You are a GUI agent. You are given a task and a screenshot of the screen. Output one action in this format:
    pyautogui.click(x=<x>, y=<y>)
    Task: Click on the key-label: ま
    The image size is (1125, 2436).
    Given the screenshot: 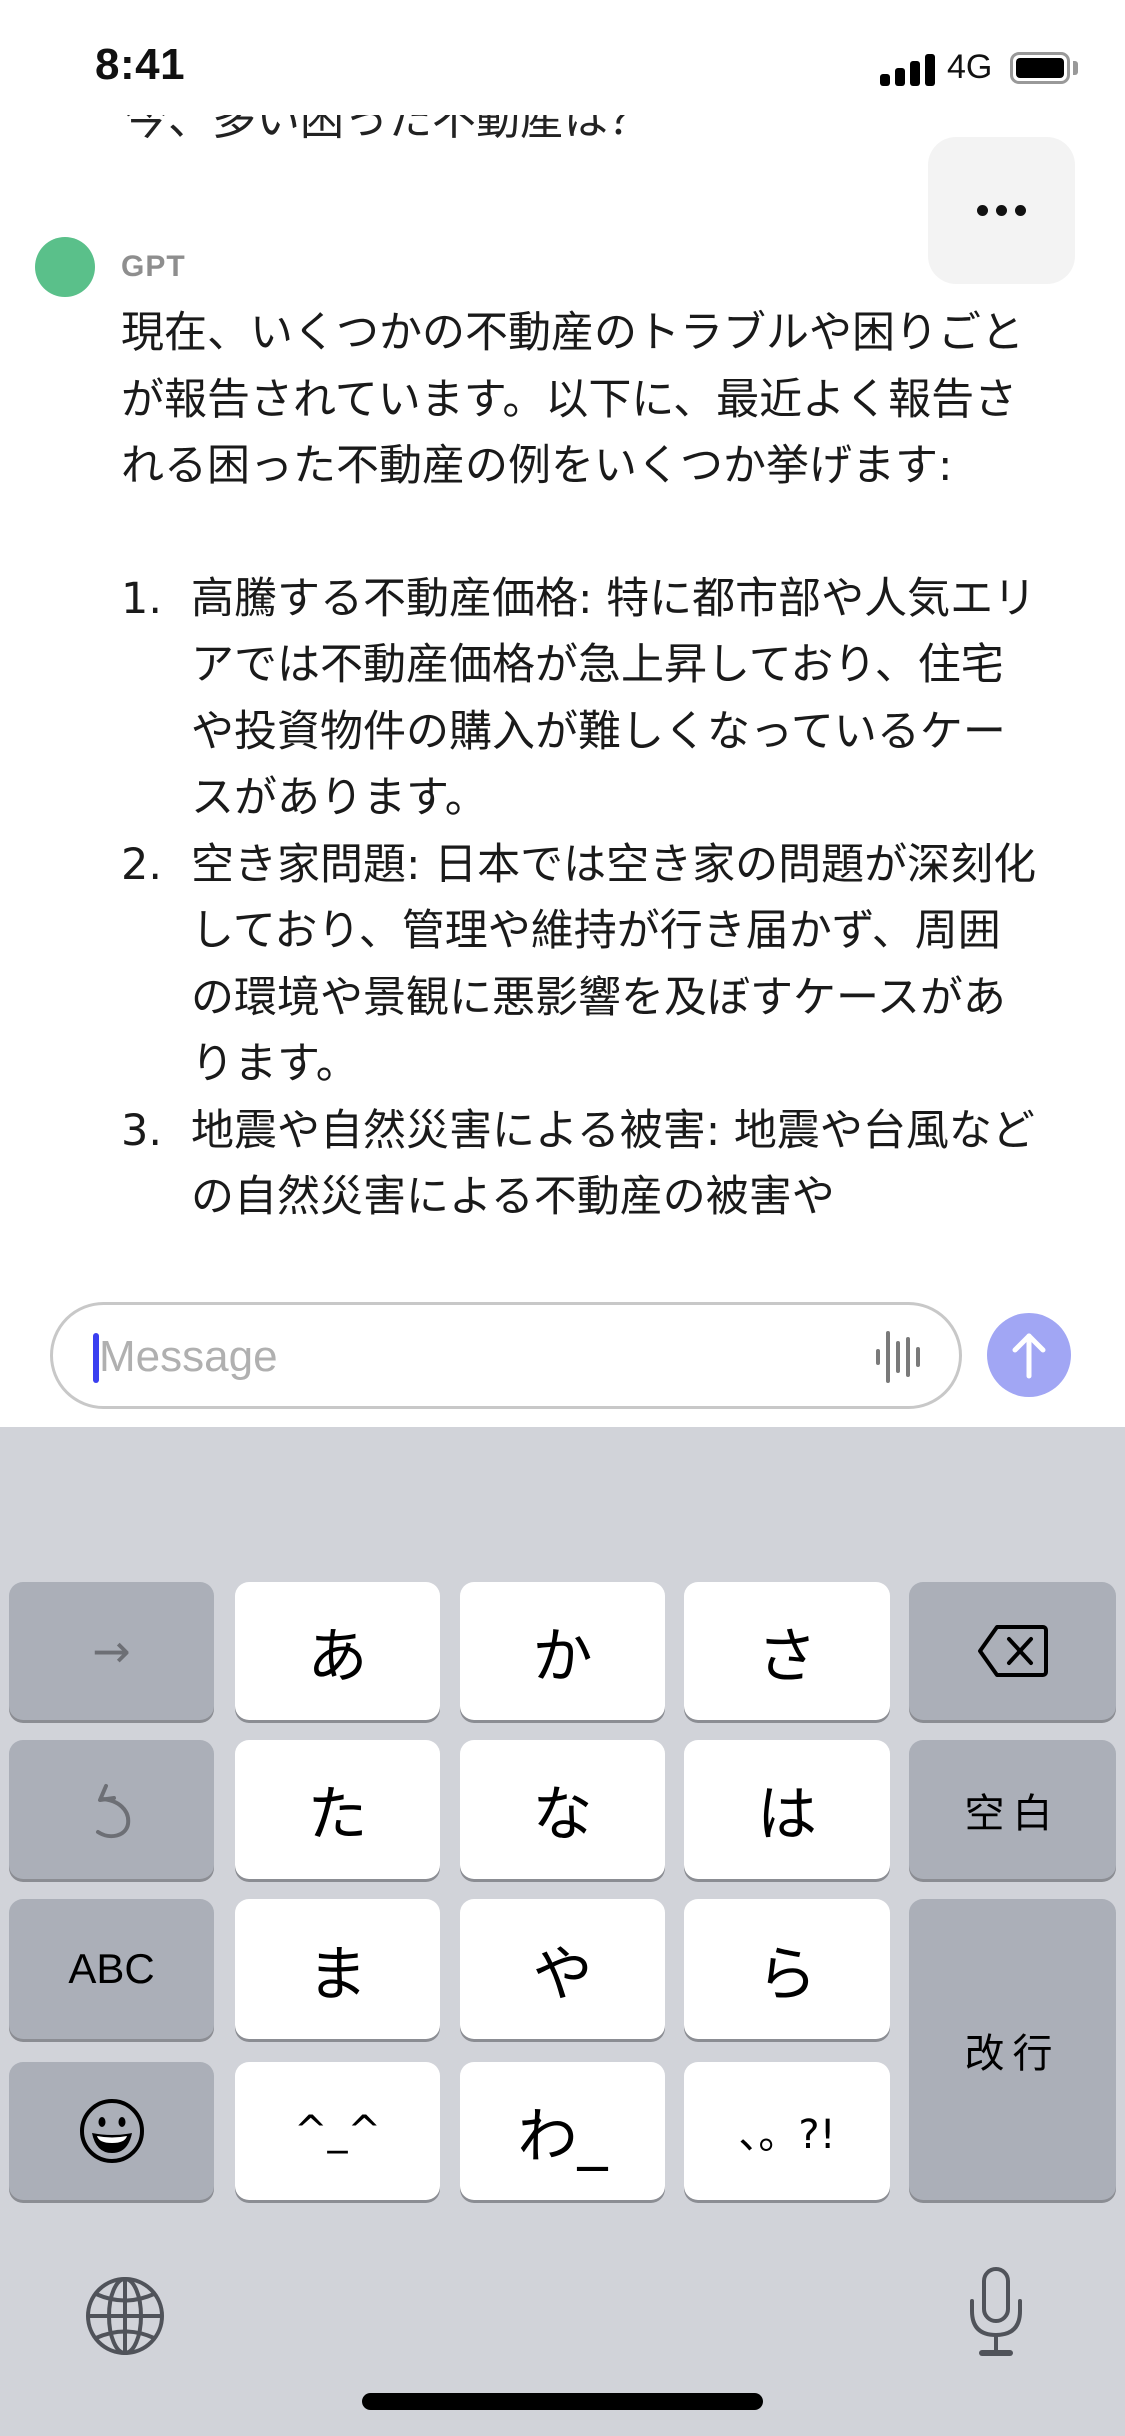 What is the action you would take?
    pyautogui.click(x=337, y=1974)
    